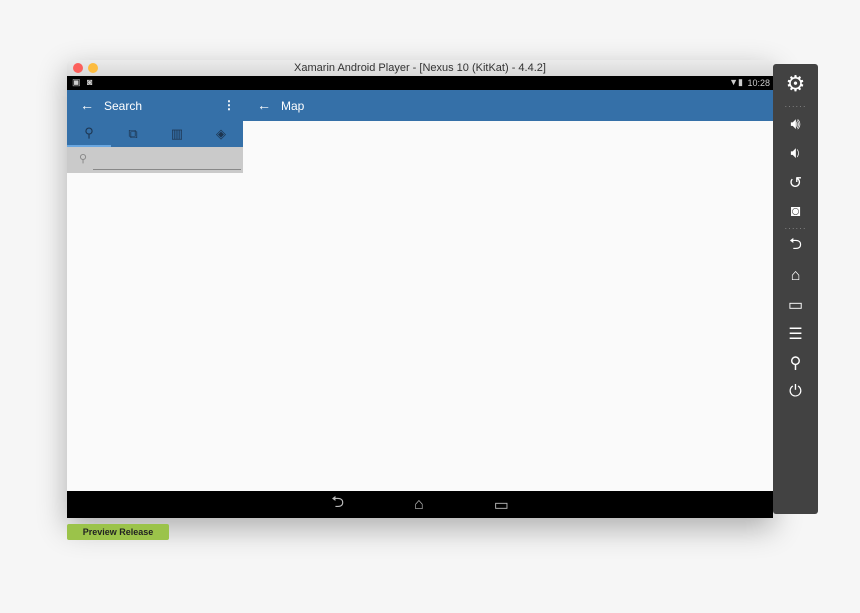 The image size is (860, 613). Describe the element at coordinates (264, 105) in the screenshot. I see `map-back-arrow-icon: ←` at that location.